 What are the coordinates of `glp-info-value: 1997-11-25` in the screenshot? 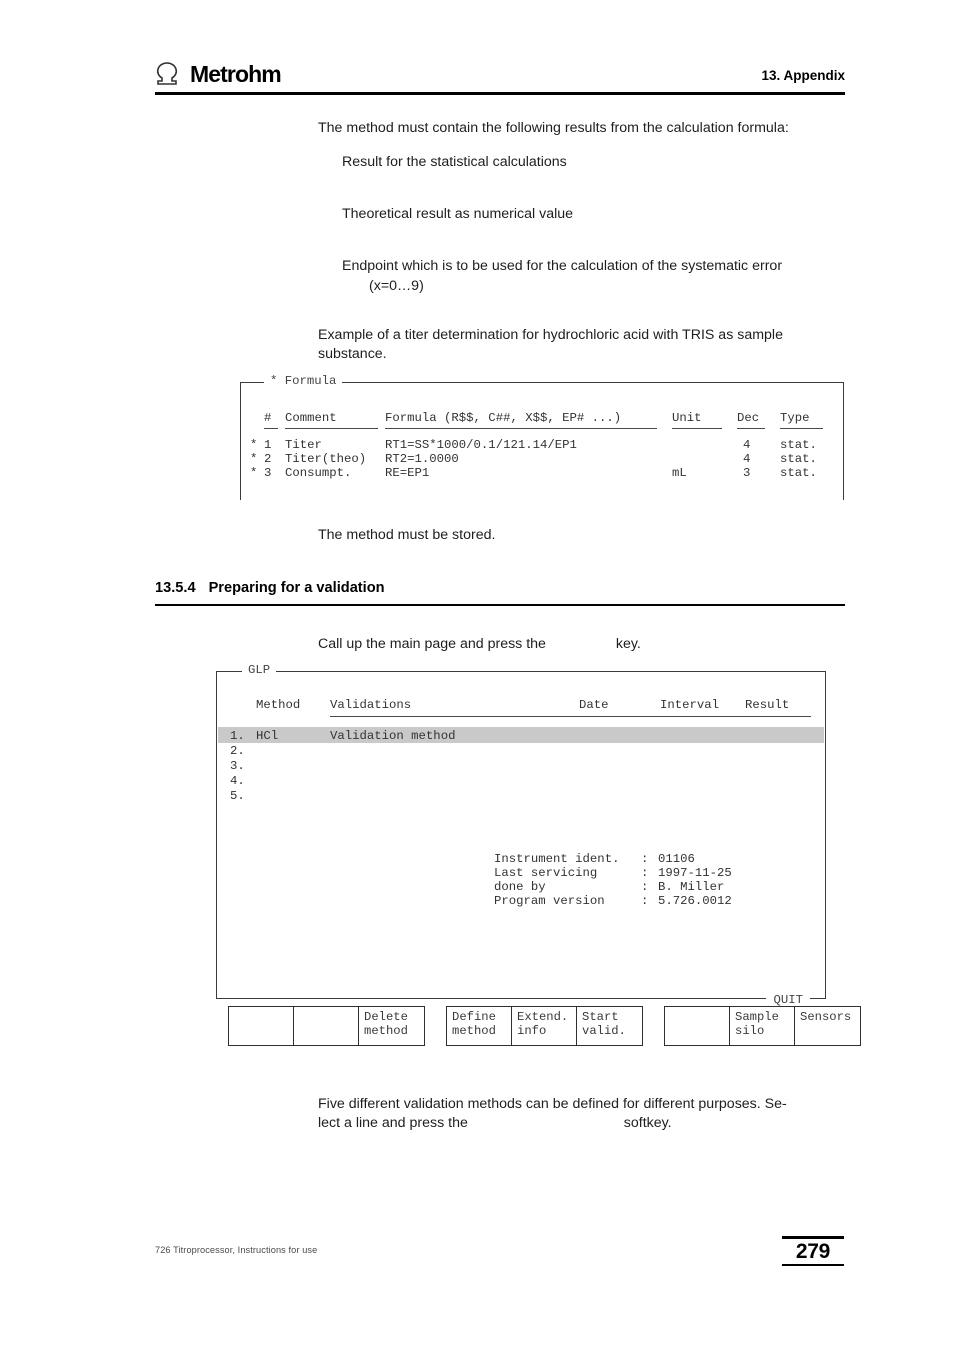 It's located at (695, 873).